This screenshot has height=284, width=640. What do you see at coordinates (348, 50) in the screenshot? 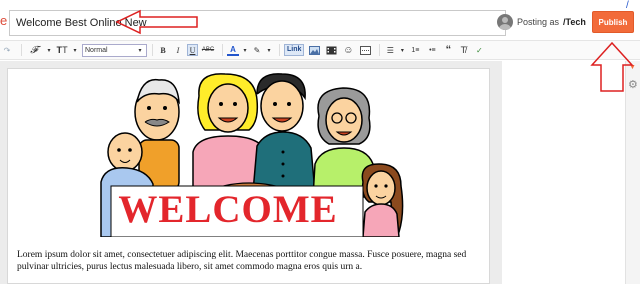
I see `special-chars-icon: ☺` at bounding box center [348, 50].